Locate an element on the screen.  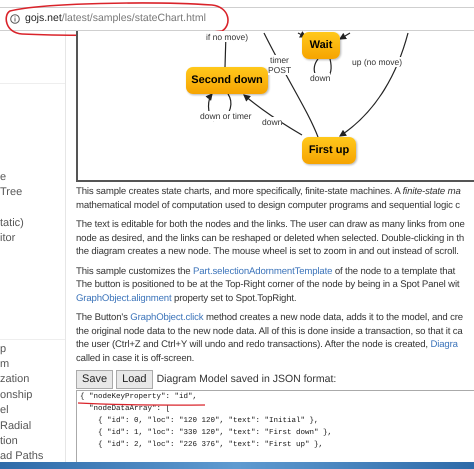
doc-link: Diagra is located at coordinates (444, 344).